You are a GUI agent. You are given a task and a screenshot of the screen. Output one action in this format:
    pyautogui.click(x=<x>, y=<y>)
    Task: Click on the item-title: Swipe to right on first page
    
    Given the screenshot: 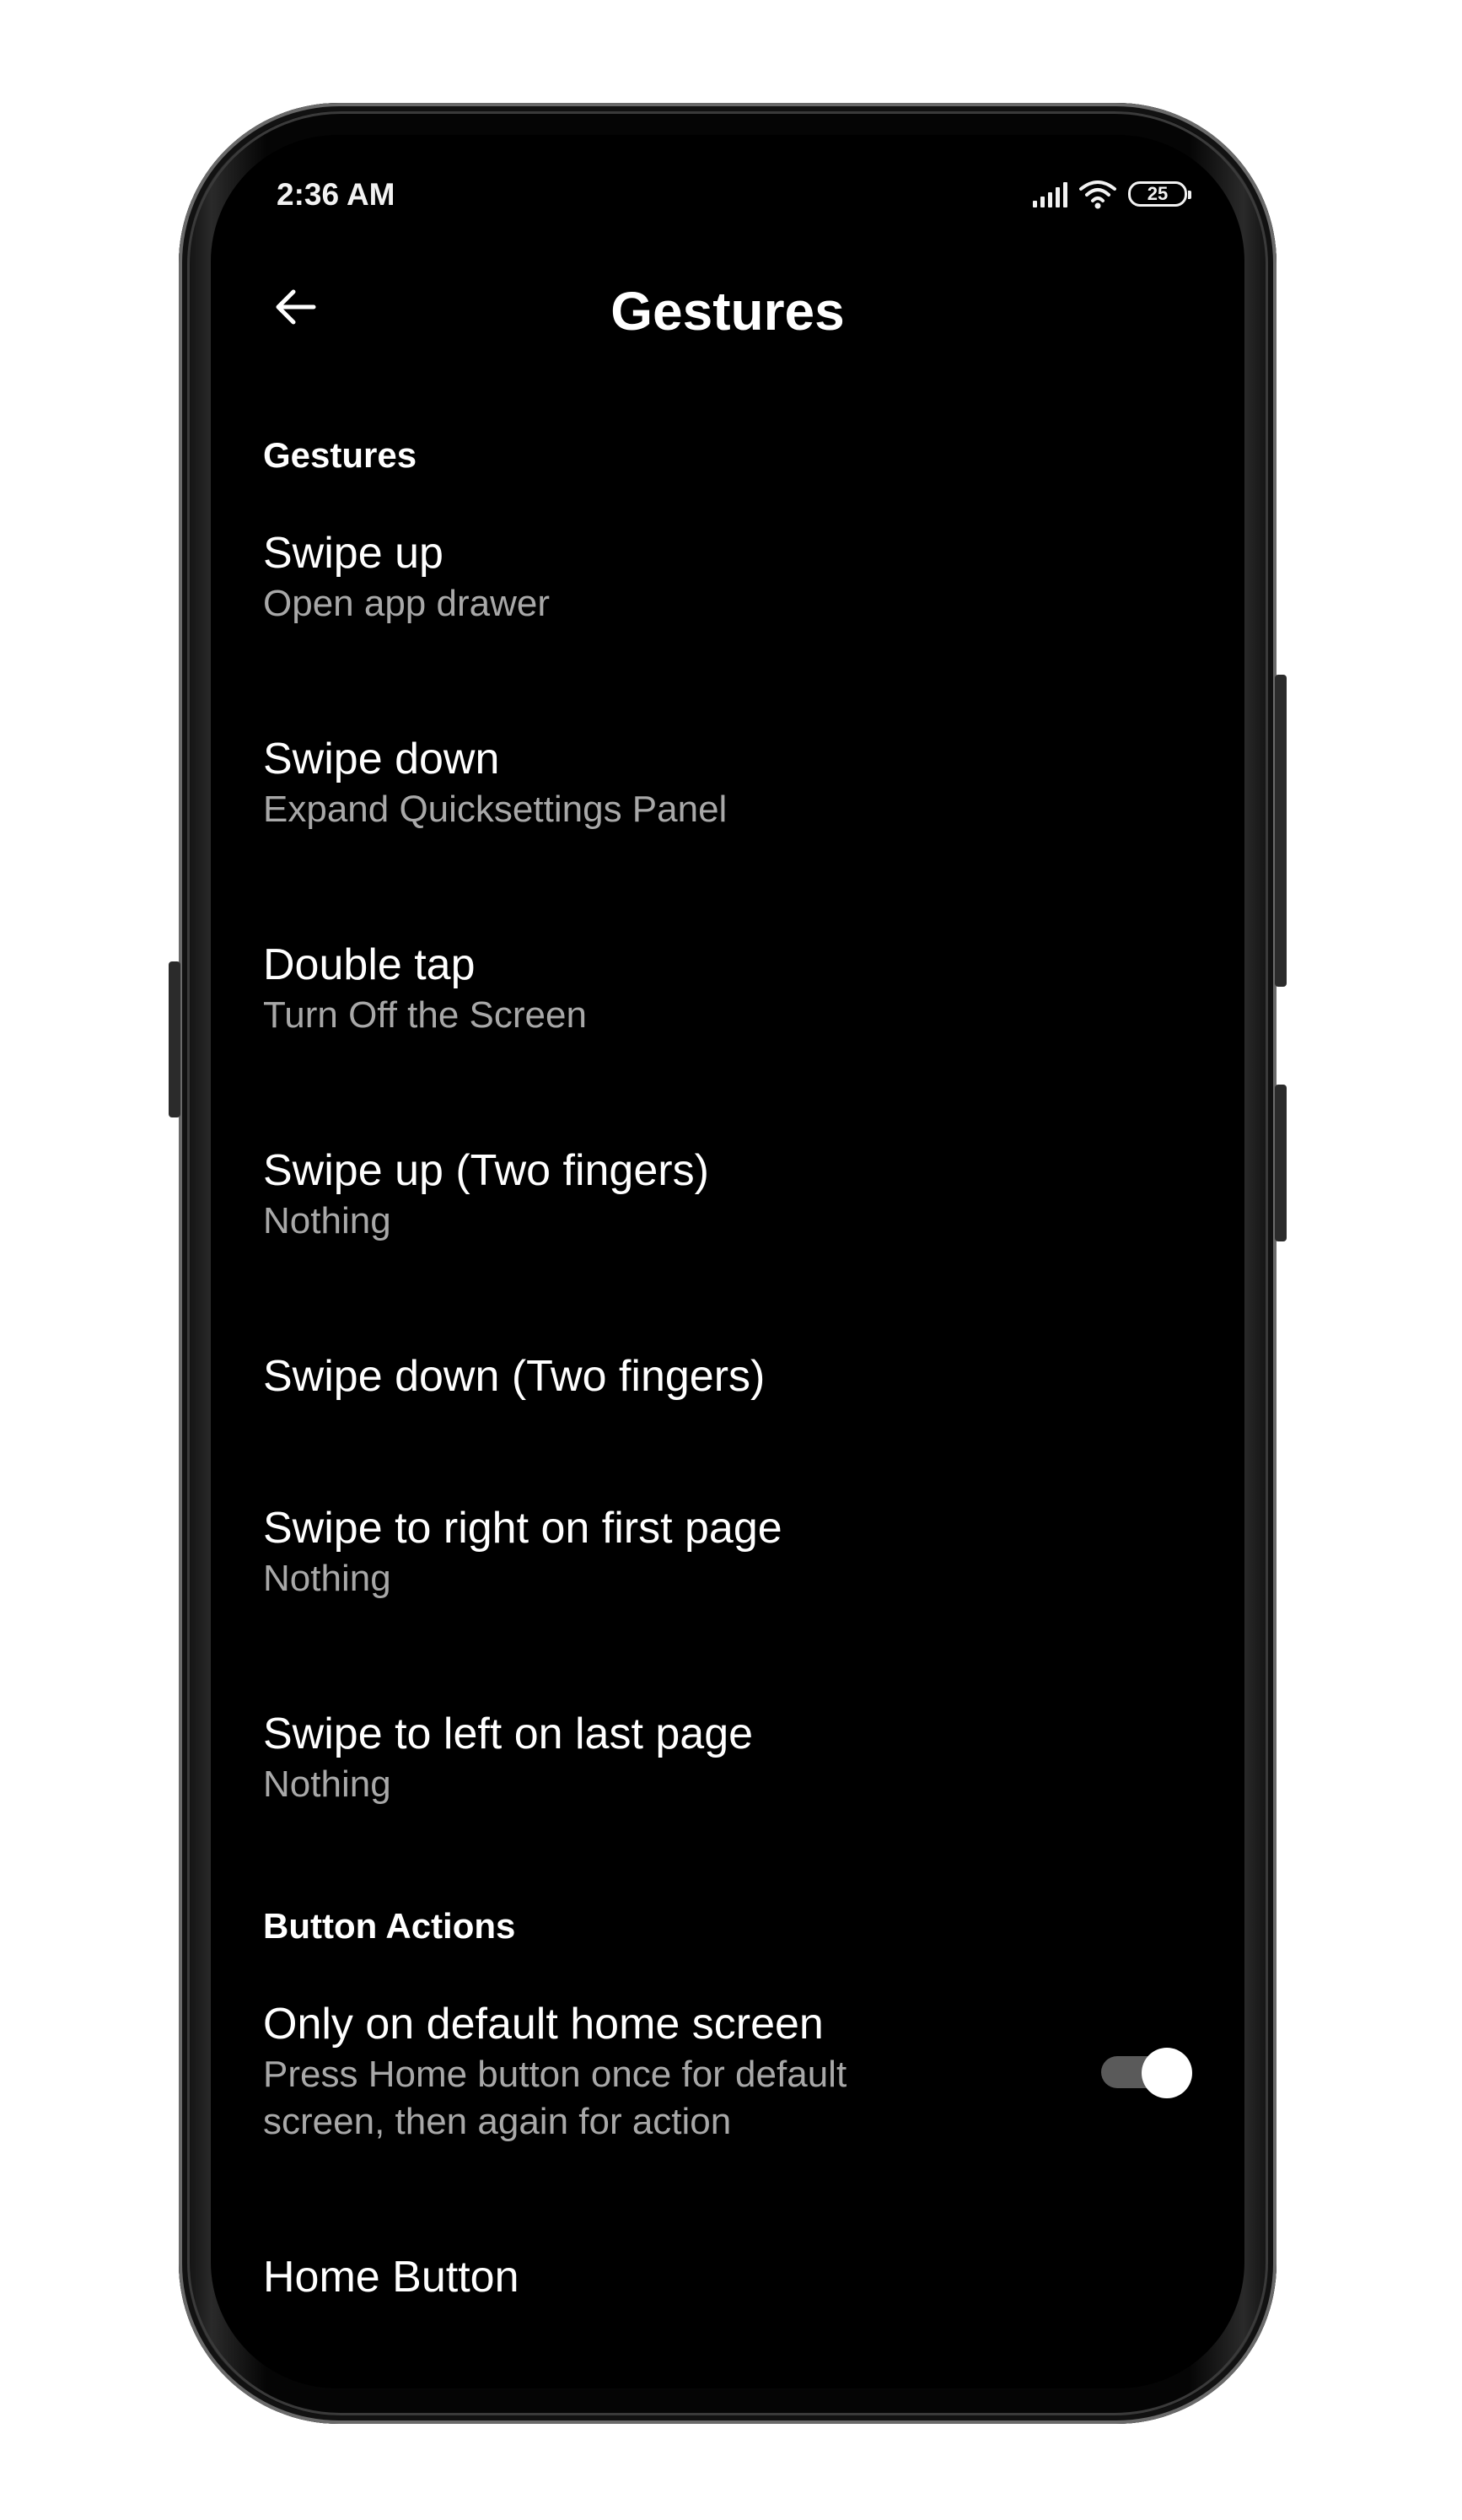 What is the action you would take?
    pyautogui.click(x=523, y=1528)
    